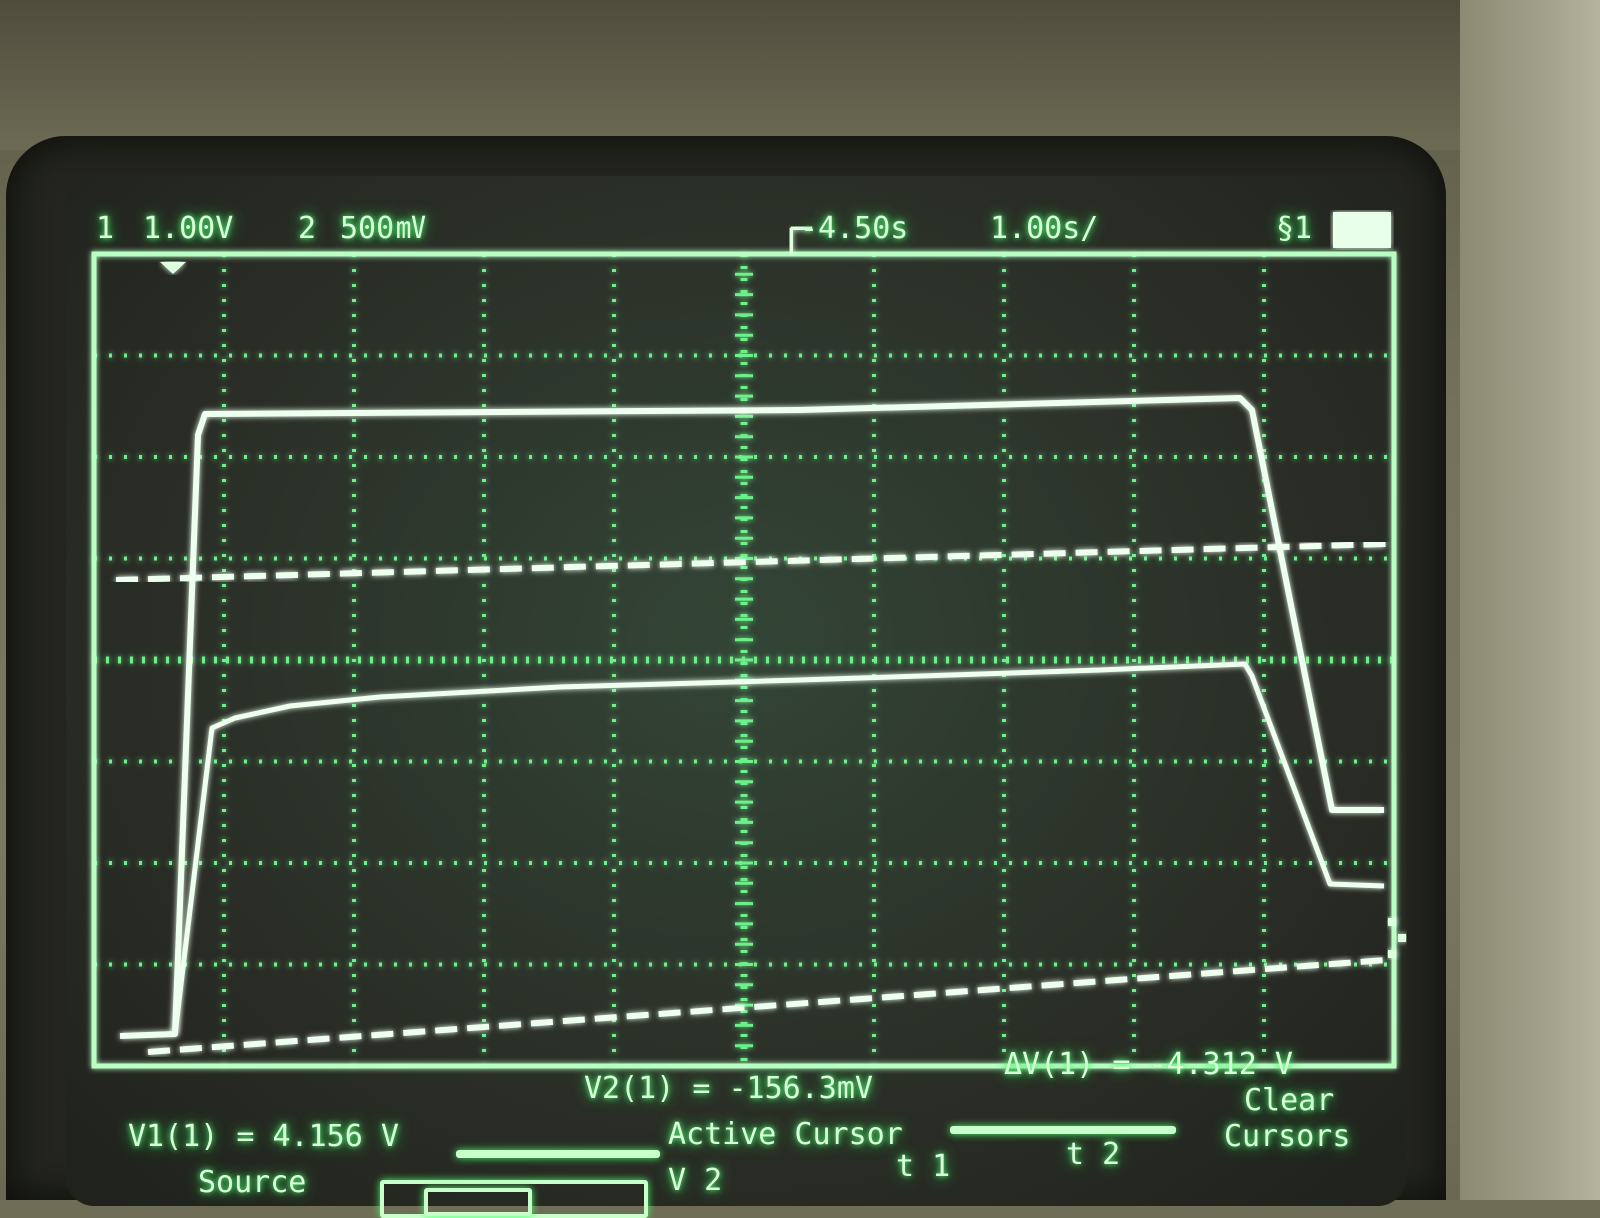 The width and height of the screenshot is (1600, 1218). I want to click on cursor-delta-v-readout: ΔV(1) = -4.312 V, so click(1148, 1064).